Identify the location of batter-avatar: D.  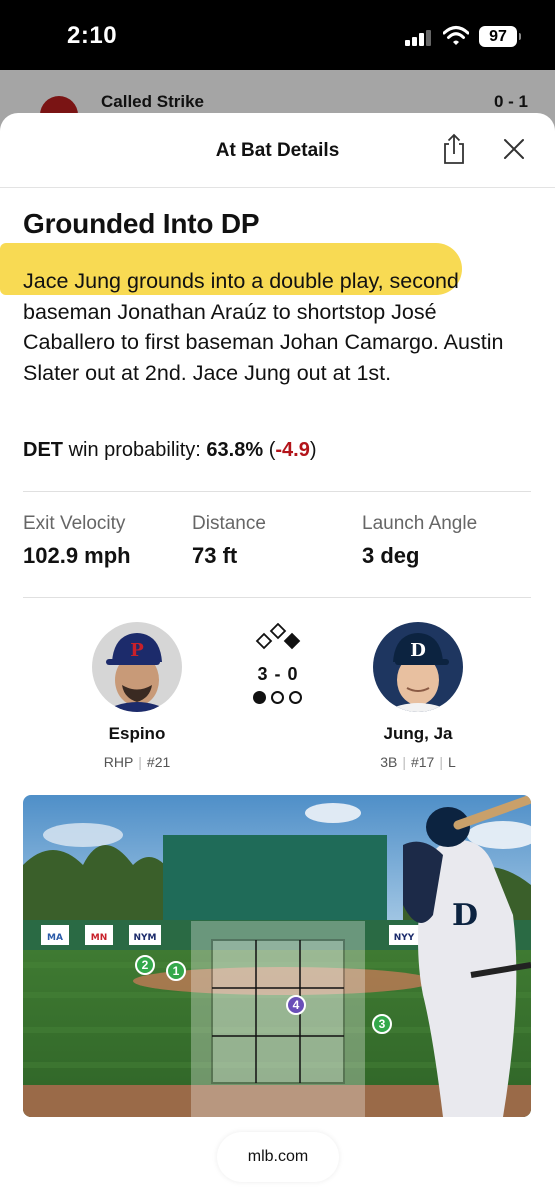
(418, 667).